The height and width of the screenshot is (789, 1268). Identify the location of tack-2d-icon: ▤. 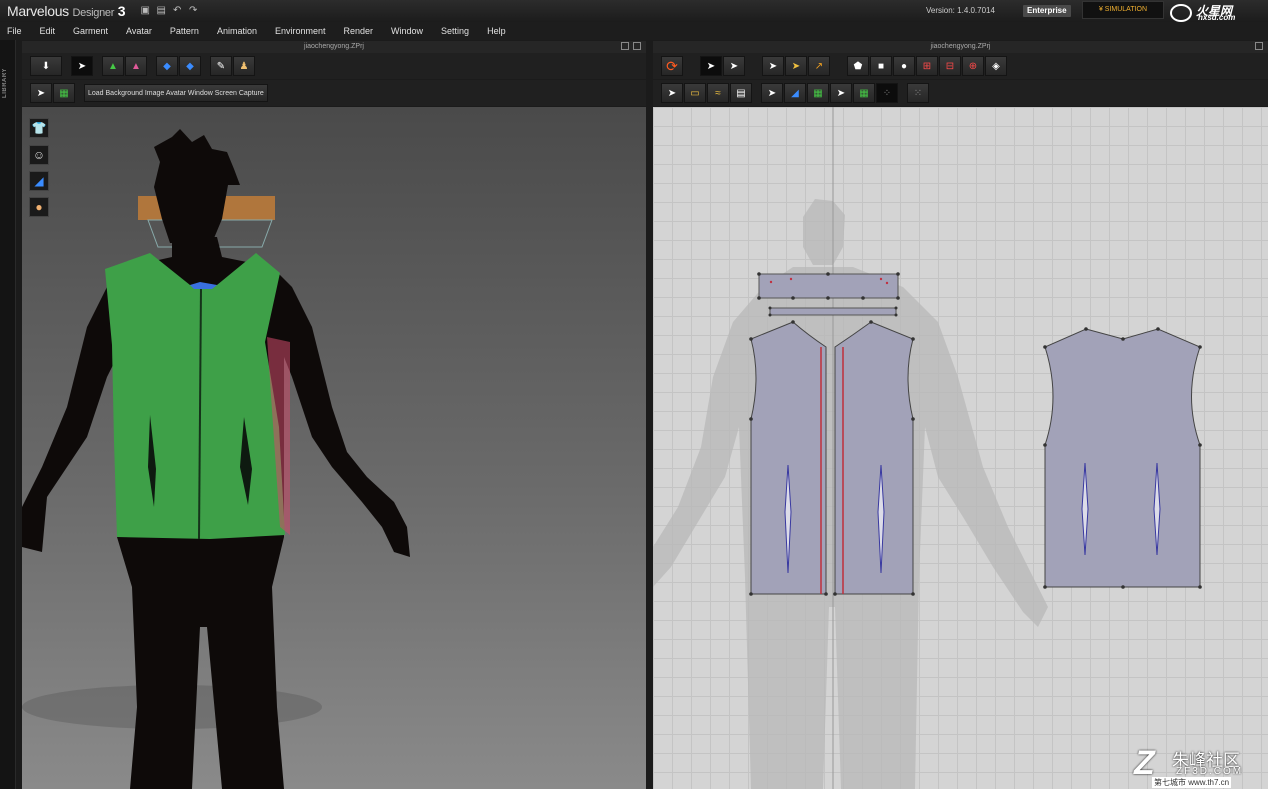
(741, 93).